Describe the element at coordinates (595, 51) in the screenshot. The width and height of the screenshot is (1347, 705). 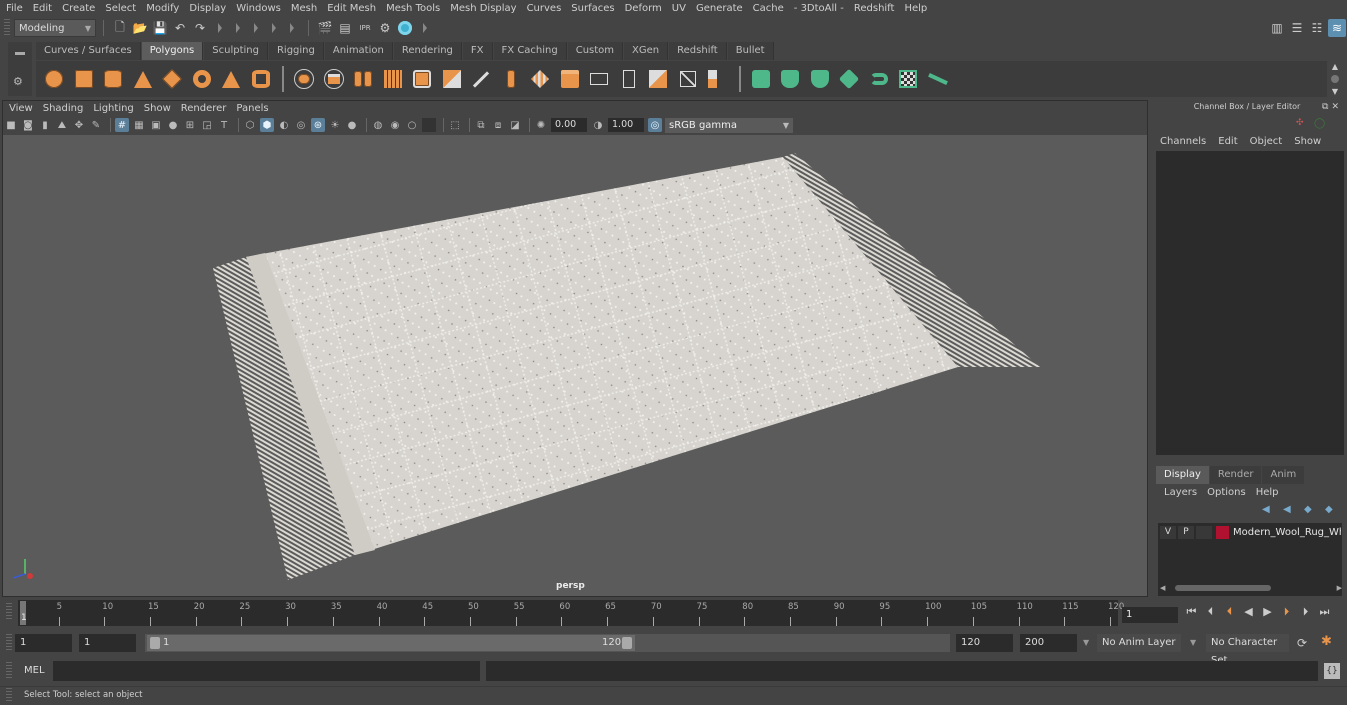
I see `shelf-tab-custom: Custom` at that location.